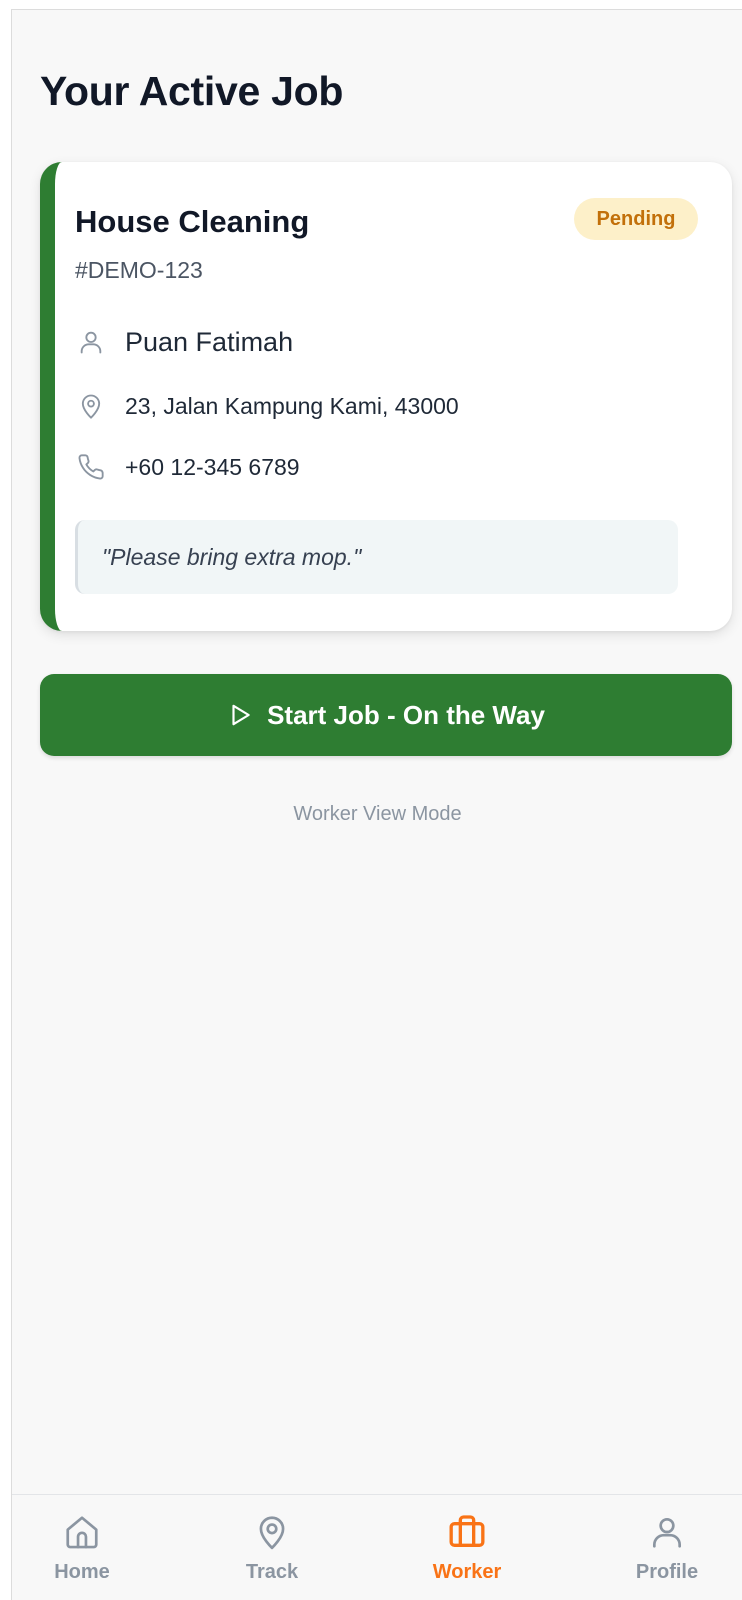 The height and width of the screenshot is (1600, 742). I want to click on nav-label-home: Home, so click(82, 1572).